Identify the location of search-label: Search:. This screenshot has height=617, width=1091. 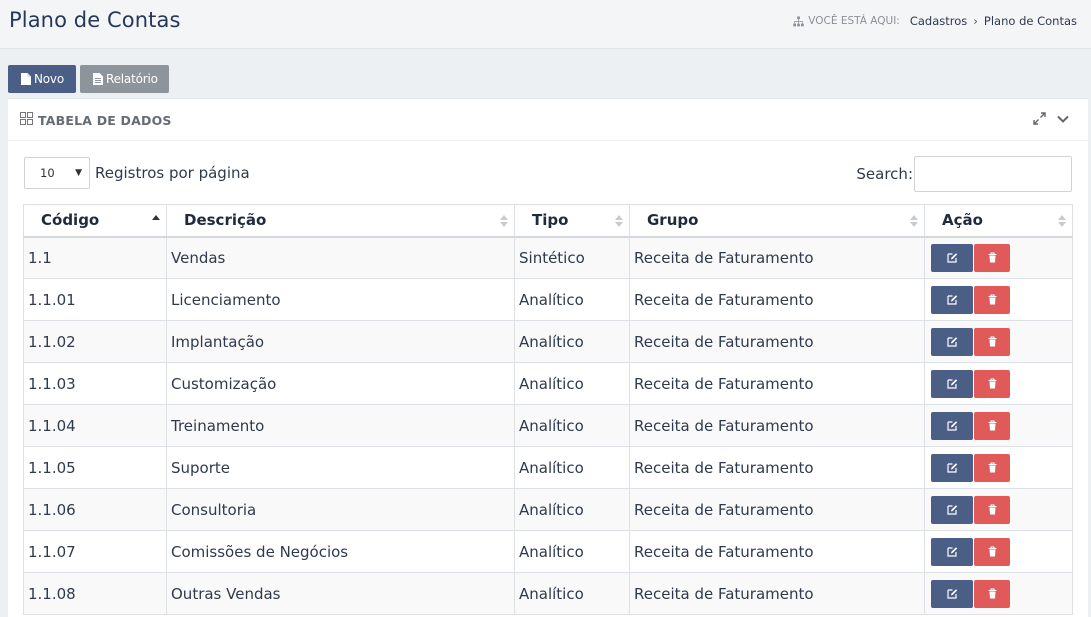
(884, 174).